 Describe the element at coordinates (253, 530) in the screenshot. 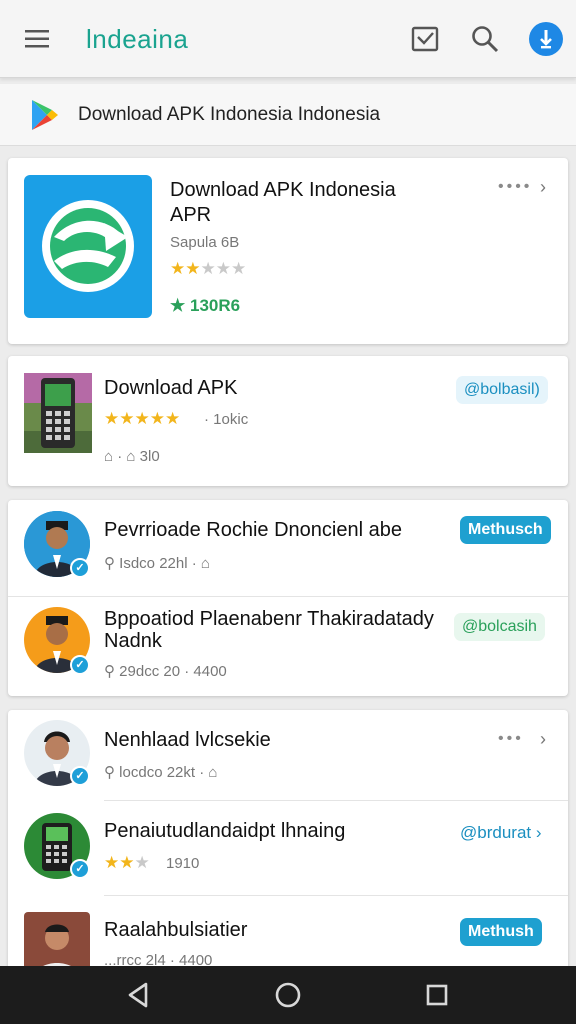

I see `profile-title: Pevrrioade Rochie Dnoncienl abe` at that location.